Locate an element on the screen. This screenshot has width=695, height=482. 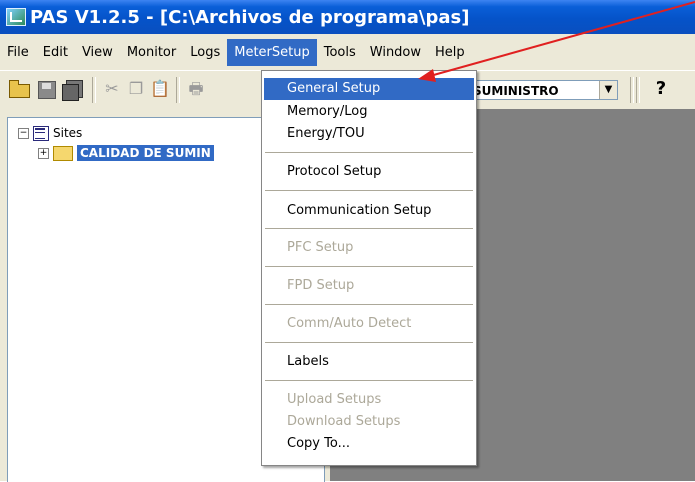
annotation-arrow is located at coordinates (556, 41).